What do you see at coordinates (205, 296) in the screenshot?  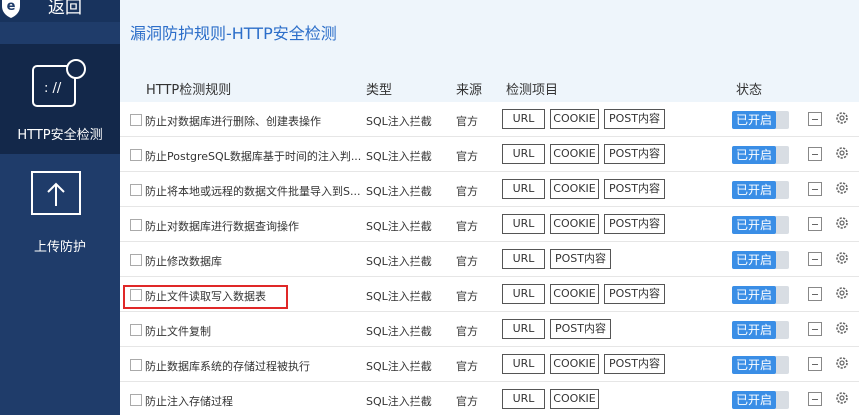 I see `rule-name: 防止文件读取写入数据表` at bounding box center [205, 296].